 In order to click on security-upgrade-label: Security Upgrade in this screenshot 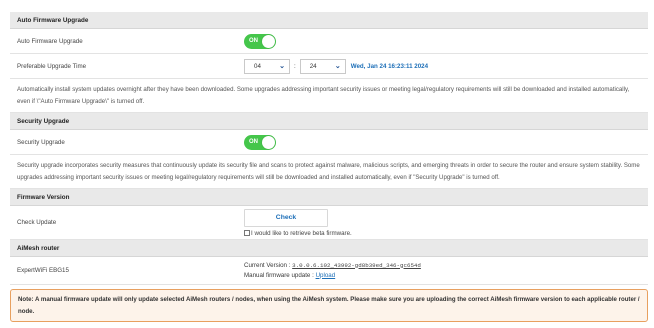, I will do `click(41, 142)`.